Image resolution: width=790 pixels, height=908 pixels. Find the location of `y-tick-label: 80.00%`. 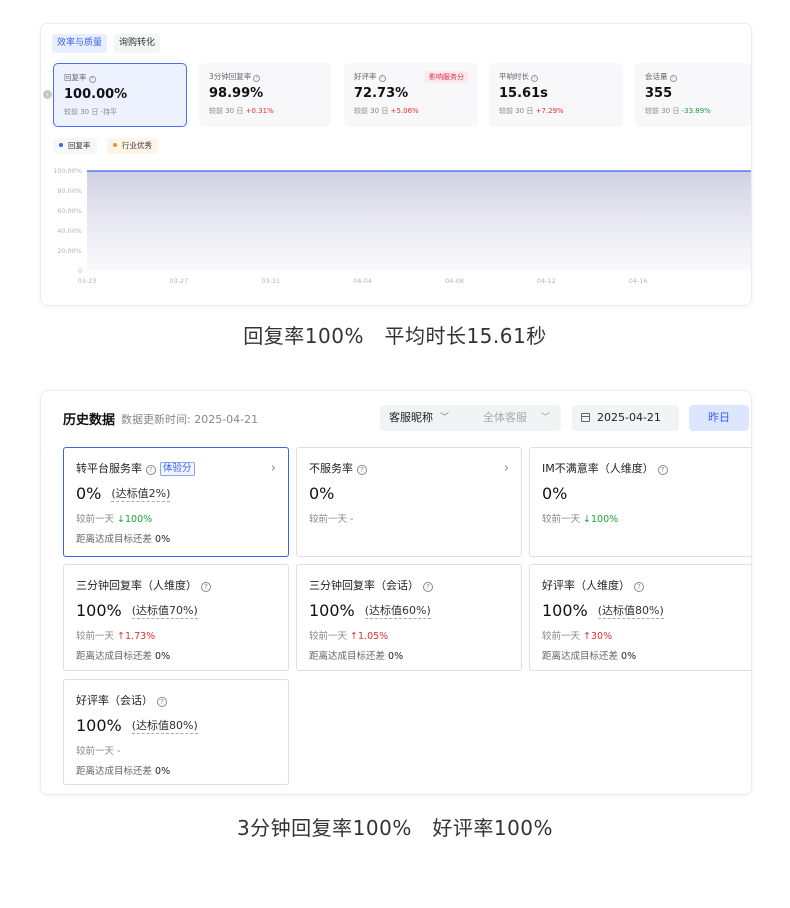

y-tick-label: 80.00% is located at coordinates (69, 191).